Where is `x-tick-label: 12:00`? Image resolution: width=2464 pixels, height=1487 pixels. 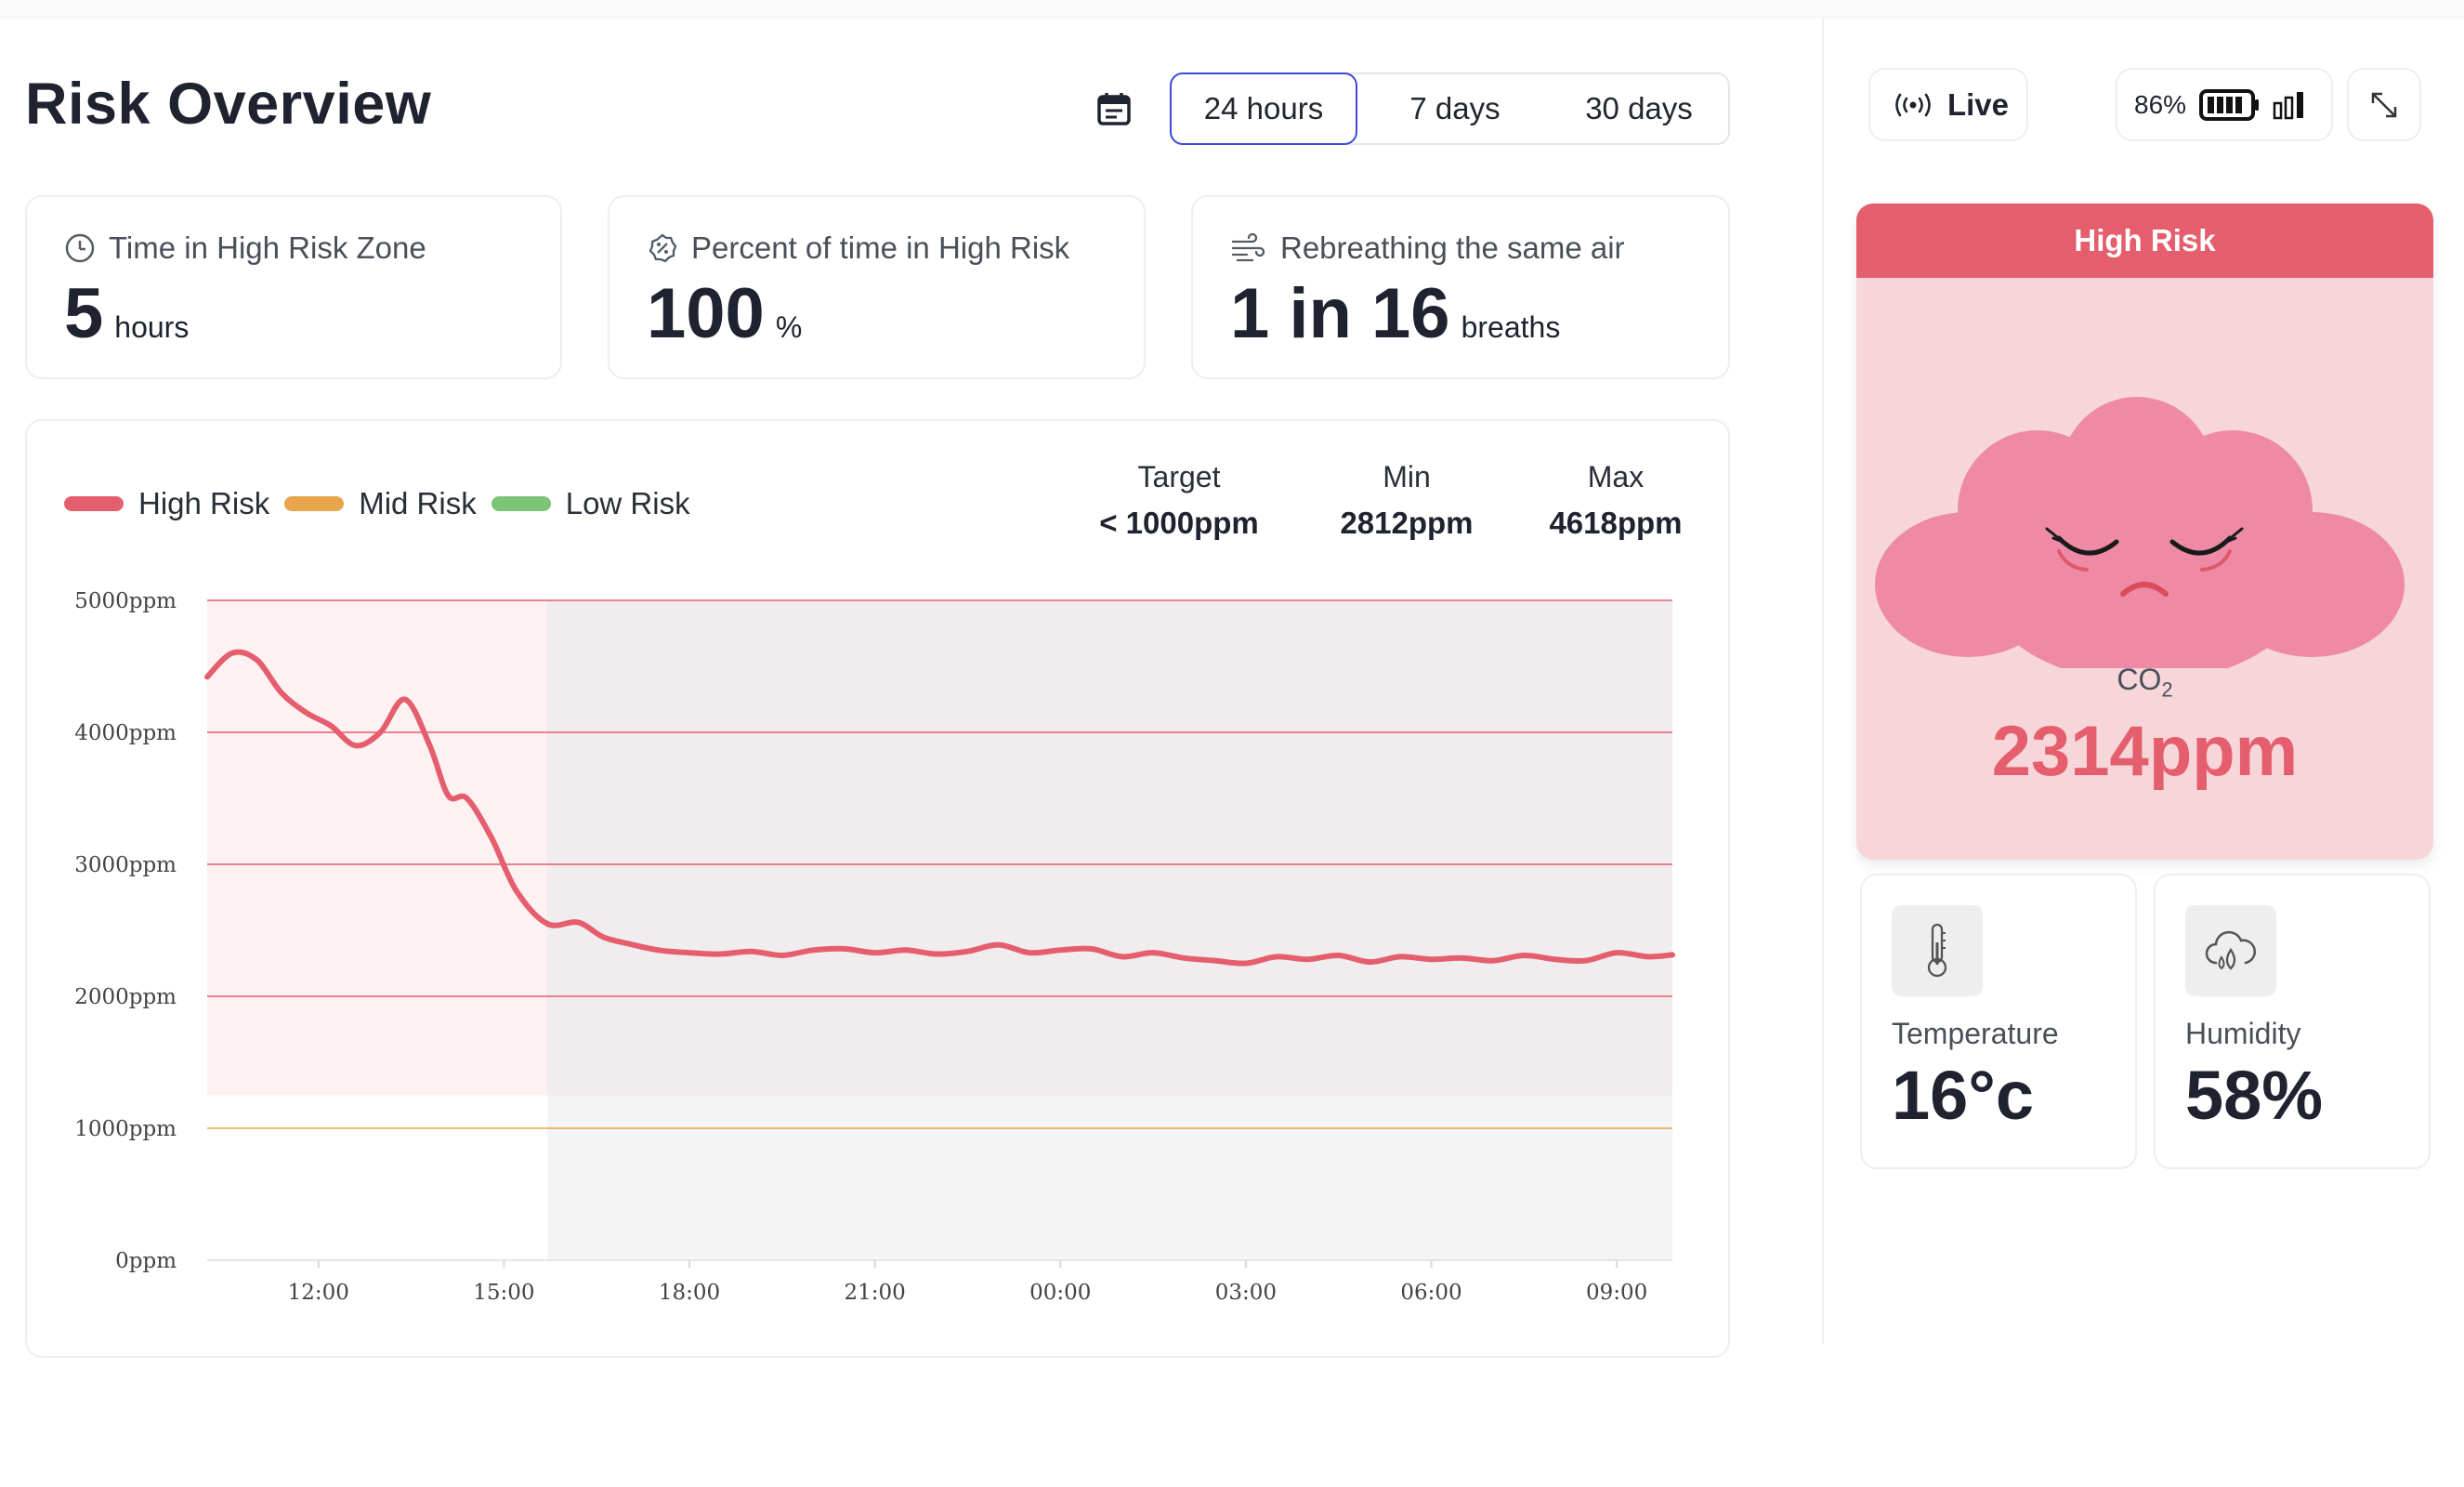 x-tick-label: 12:00 is located at coordinates (318, 1293).